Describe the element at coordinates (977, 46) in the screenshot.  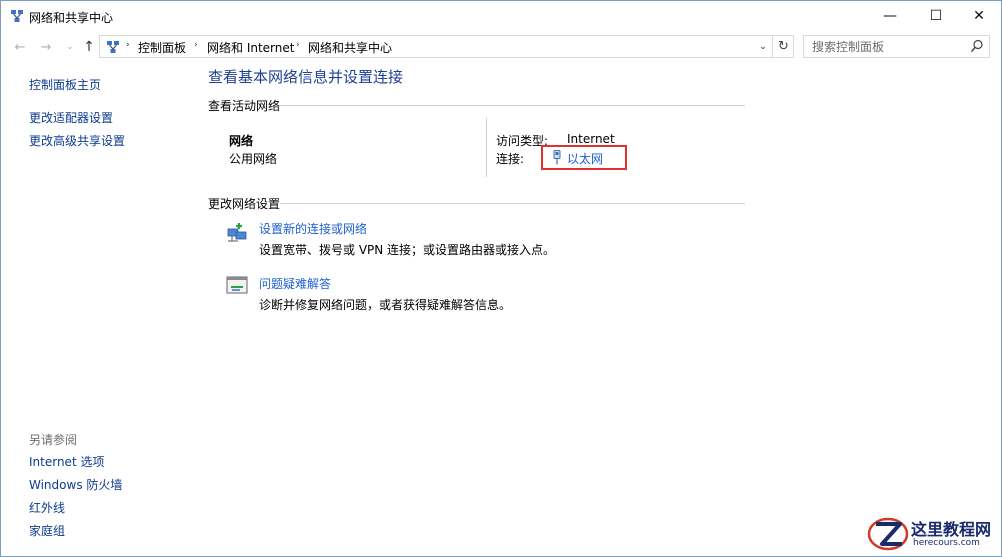
I see `search-icon` at that location.